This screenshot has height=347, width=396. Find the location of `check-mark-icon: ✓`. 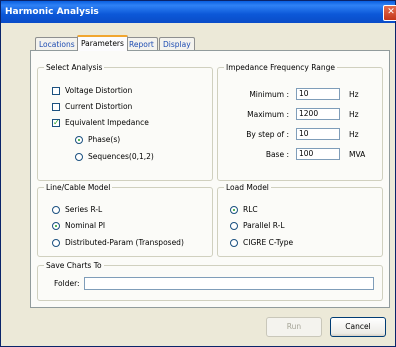

check-mark-icon: ✓ is located at coordinates (56, 122).